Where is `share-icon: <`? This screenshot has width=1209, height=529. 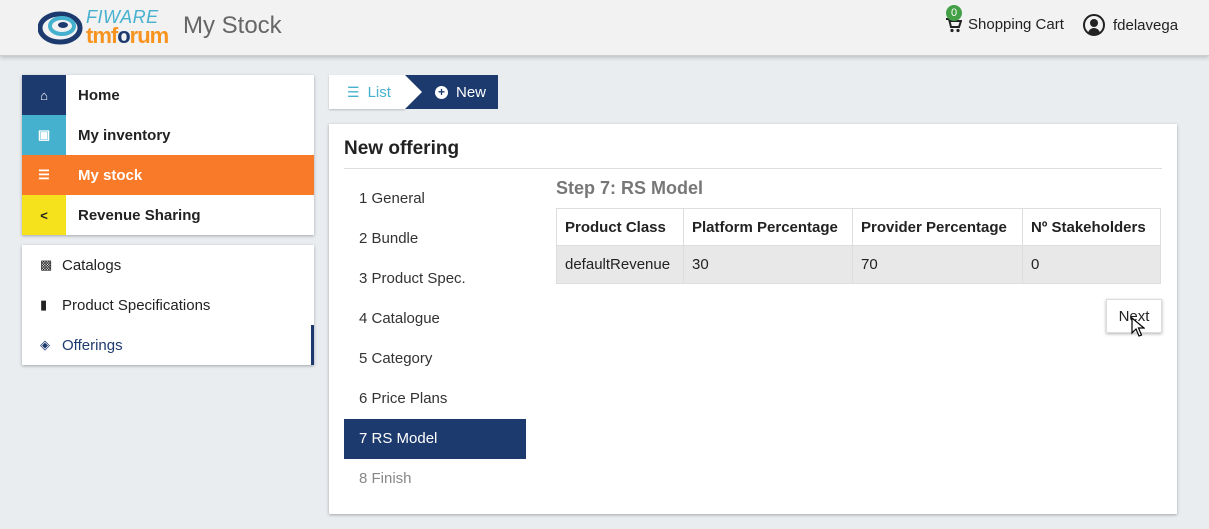 share-icon: < is located at coordinates (44, 215).